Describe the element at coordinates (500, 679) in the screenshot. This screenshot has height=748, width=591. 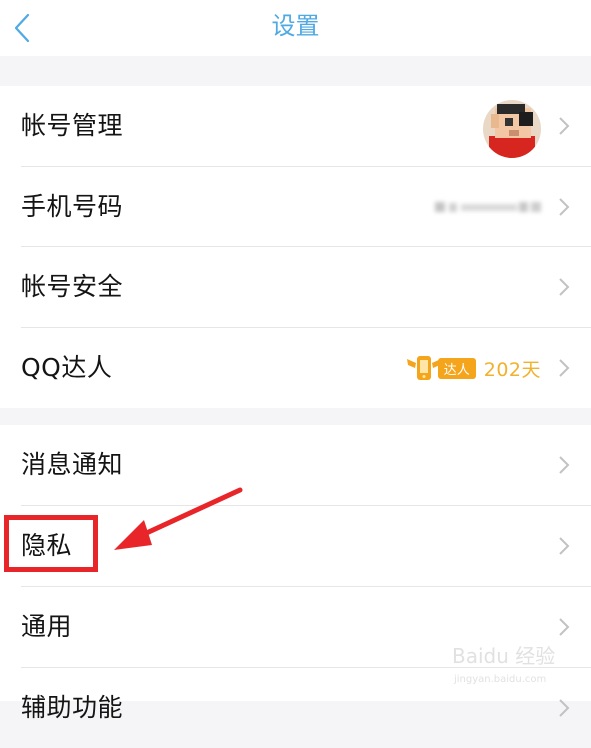
I see `watermark-url: jingyan.baidu.com` at that location.